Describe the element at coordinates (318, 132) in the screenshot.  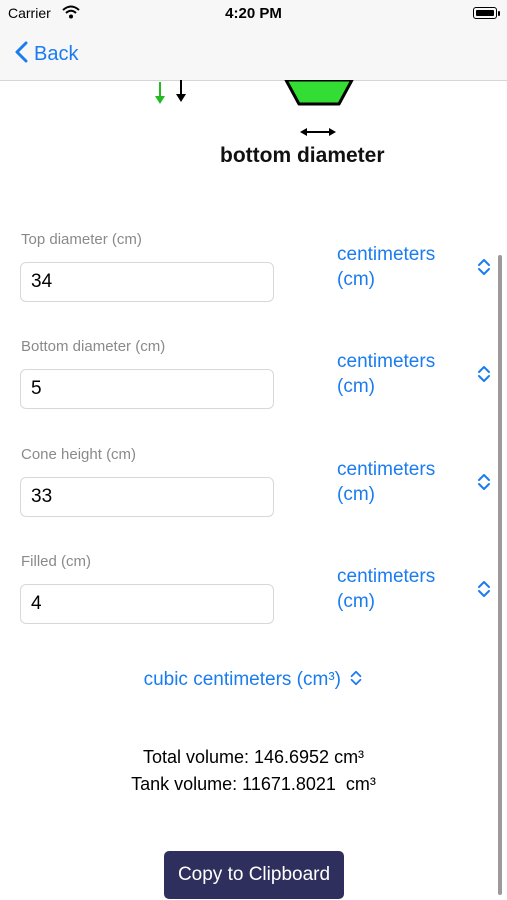
I see `double-arrow-icon` at that location.